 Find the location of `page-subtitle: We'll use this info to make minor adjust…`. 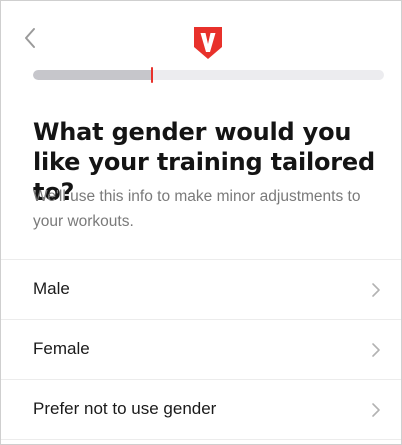

page-subtitle: We'll use this info to make minor adjust… is located at coordinates (197, 209).